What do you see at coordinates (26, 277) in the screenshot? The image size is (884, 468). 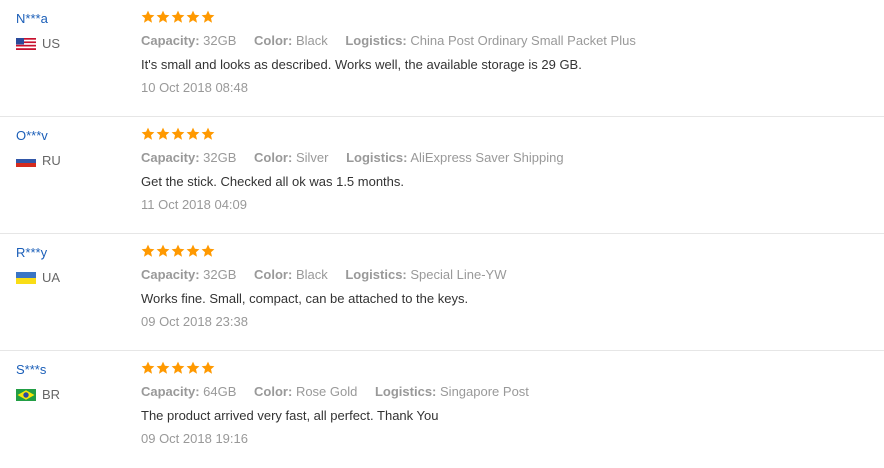 I see `ua-flag-icon` at bounding box center [26, 277].